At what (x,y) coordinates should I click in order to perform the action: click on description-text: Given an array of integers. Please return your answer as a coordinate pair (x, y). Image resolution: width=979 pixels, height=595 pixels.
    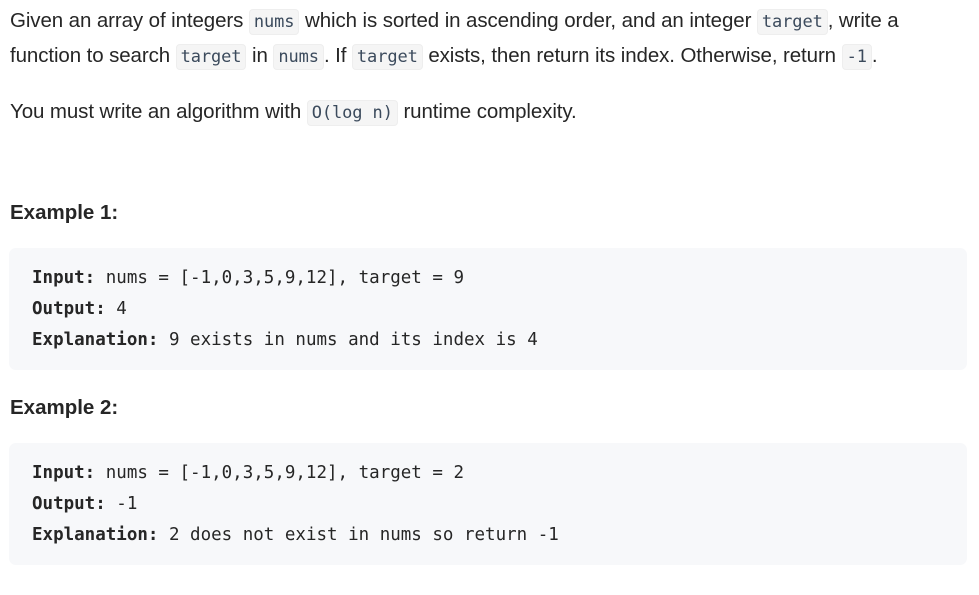
    Looking at the image, I should click on (129, 20).